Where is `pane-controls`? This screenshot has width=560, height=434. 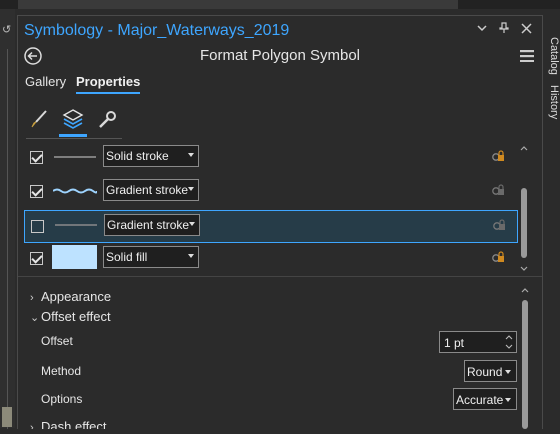 pane-controls is located at coordinates (504, 28).